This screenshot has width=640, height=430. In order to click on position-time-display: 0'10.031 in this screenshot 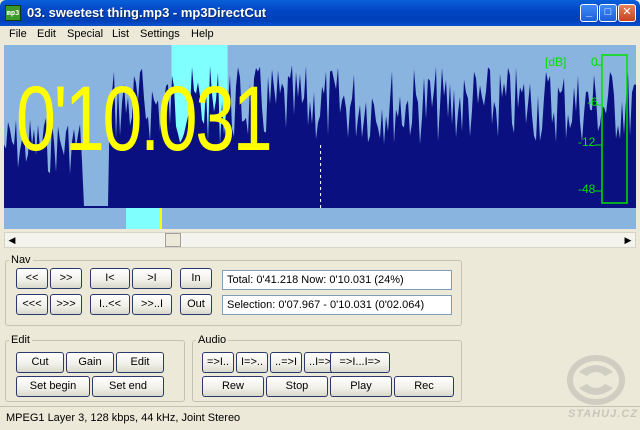, I will do `click(144, 119)`.